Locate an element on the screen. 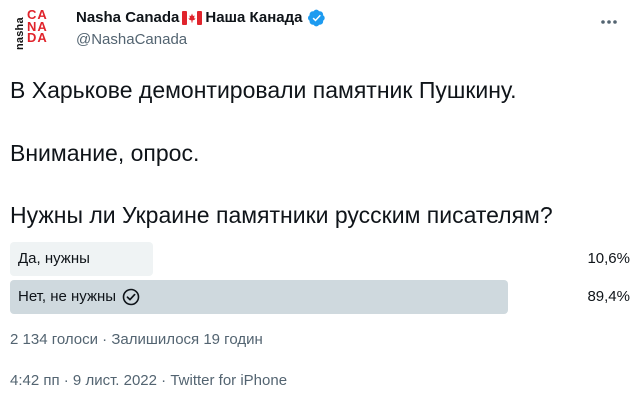  poll-option-text: Да, нужны is located at coordinates (54, 258).